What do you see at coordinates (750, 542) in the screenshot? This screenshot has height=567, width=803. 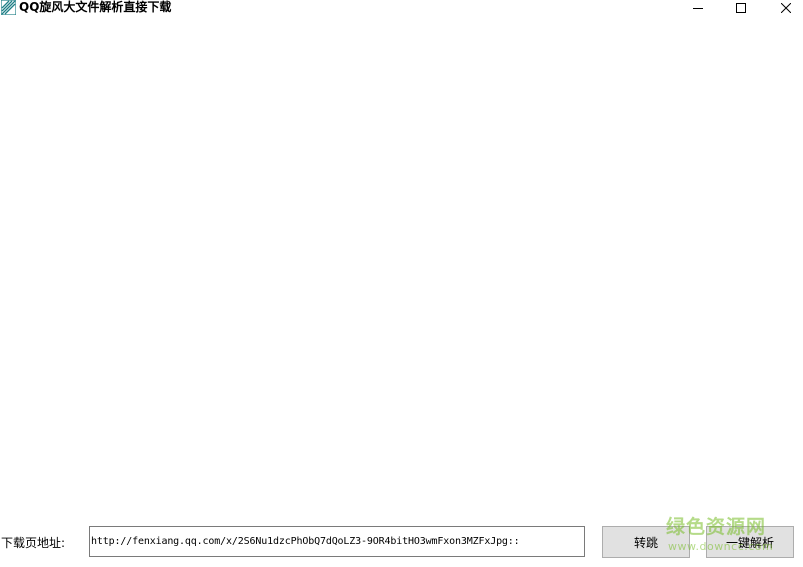 I see `parse-button: 一键解析` at bounding box center [750, 542].